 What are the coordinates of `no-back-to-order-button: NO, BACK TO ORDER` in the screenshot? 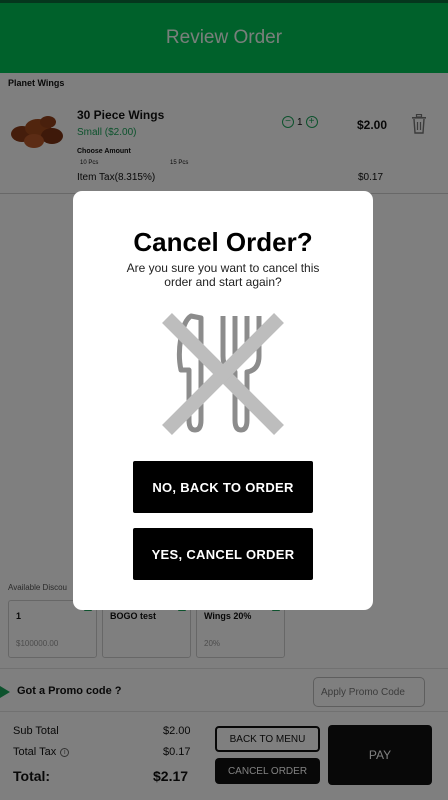 It's located at (223, 487).